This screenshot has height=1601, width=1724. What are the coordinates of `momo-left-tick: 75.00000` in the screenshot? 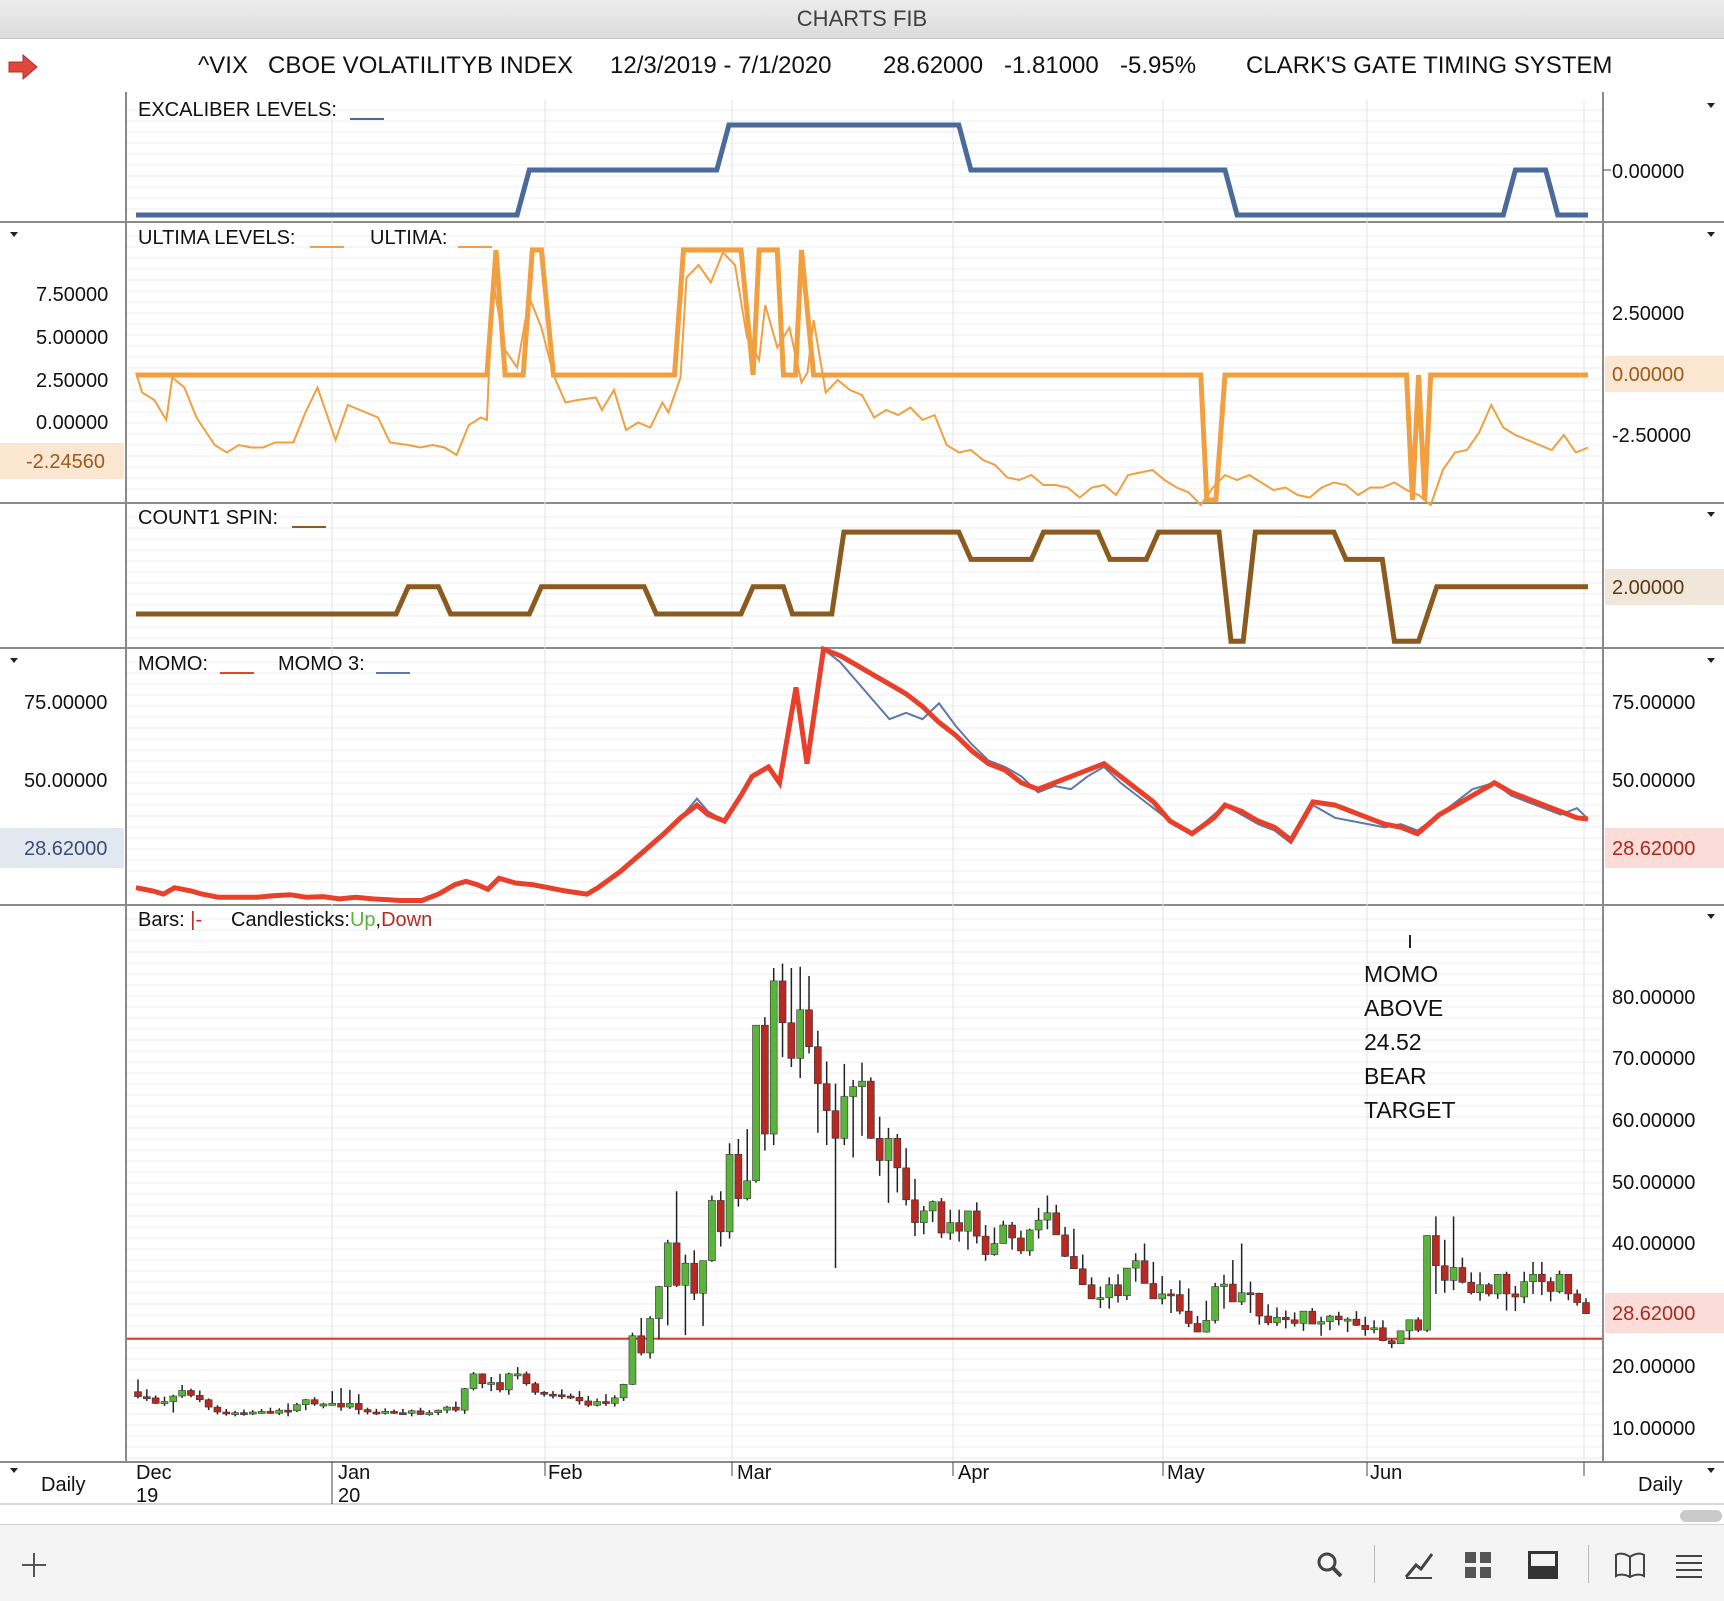 It's located at (65, 703).